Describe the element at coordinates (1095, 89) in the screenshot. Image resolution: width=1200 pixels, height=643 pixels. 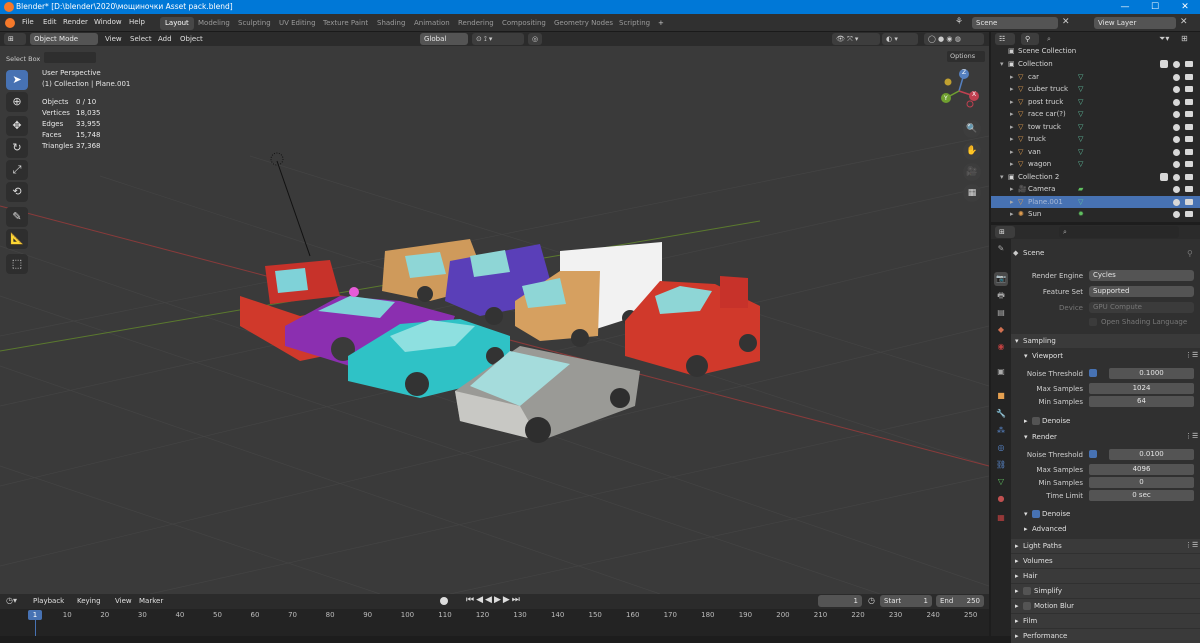
I see `outliner-row: ▸ ▽ cuber truck ▽` at that location.